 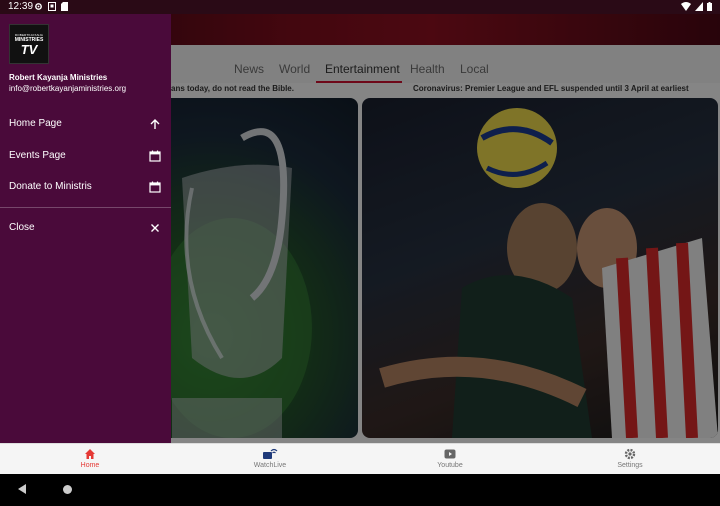 What do you see at coordinates (22, 489) in the screenshot?
I see `back-button` at bounding box center [22, 489].